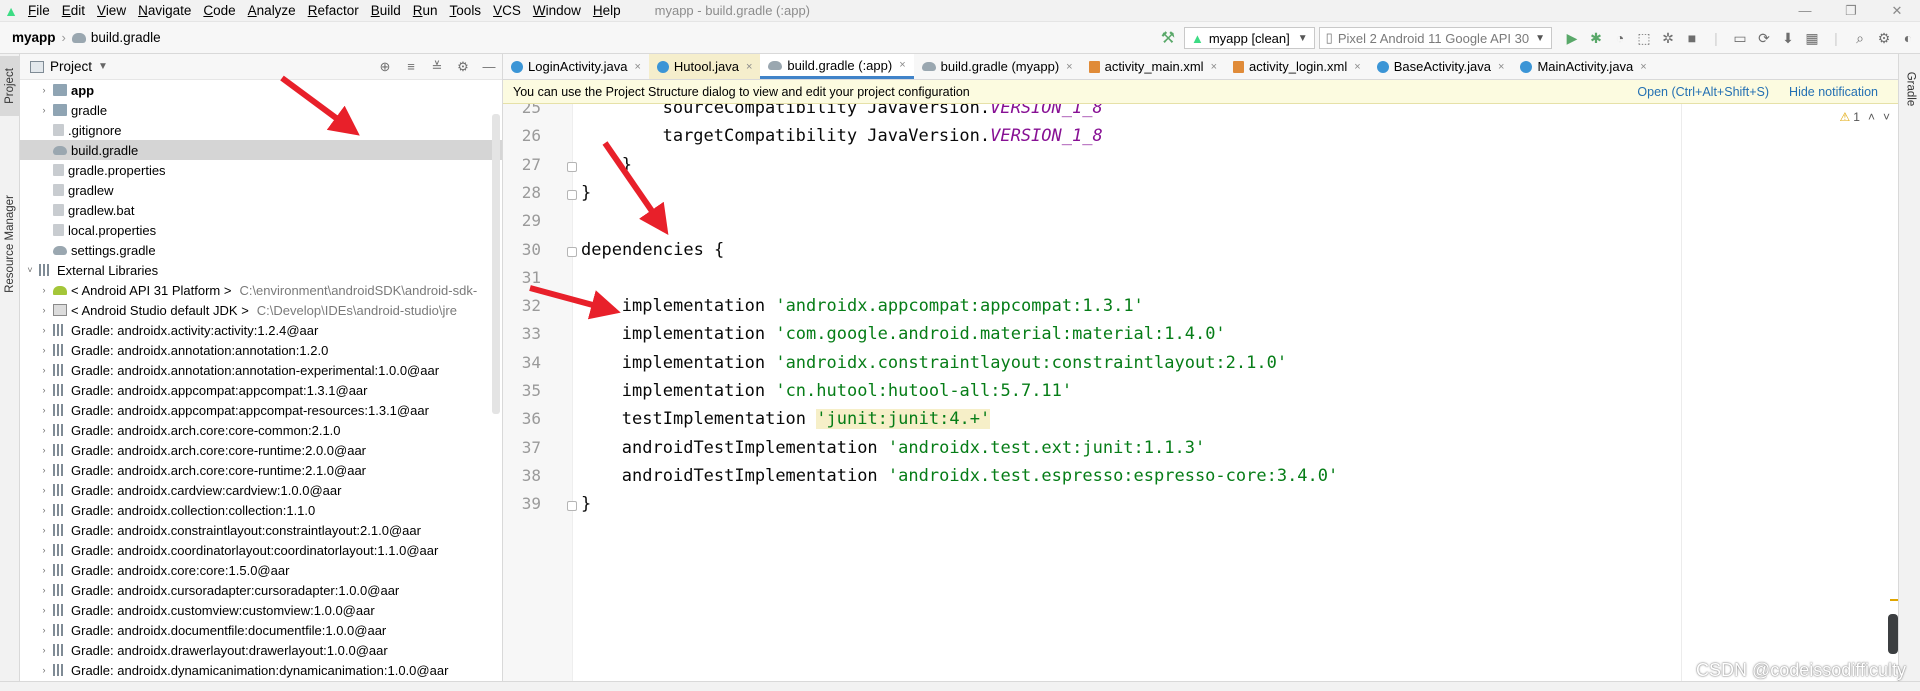  Describe the element at coordinates (1435, 38) in the screenshot. I see `device-select: ▯ Pixel 2 Android 11 Google API 30 ▼` at that location.